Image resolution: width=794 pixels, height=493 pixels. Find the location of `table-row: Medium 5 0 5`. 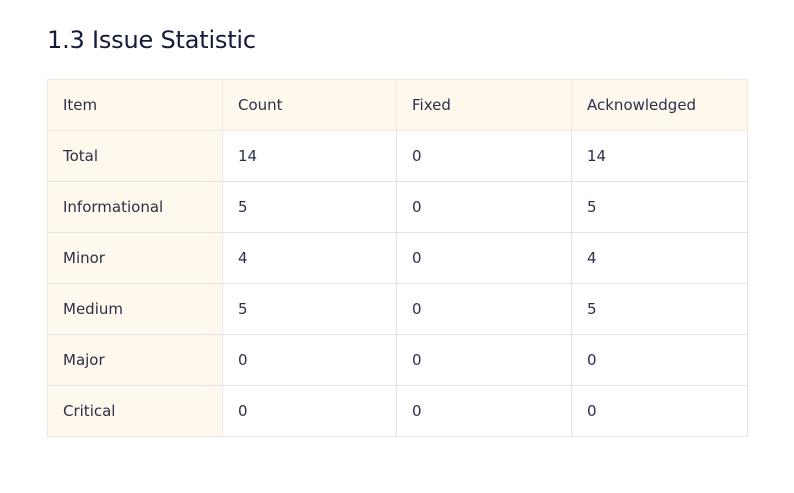

table-row: Medium 5 0 5 is located at coordinates (397, 309).